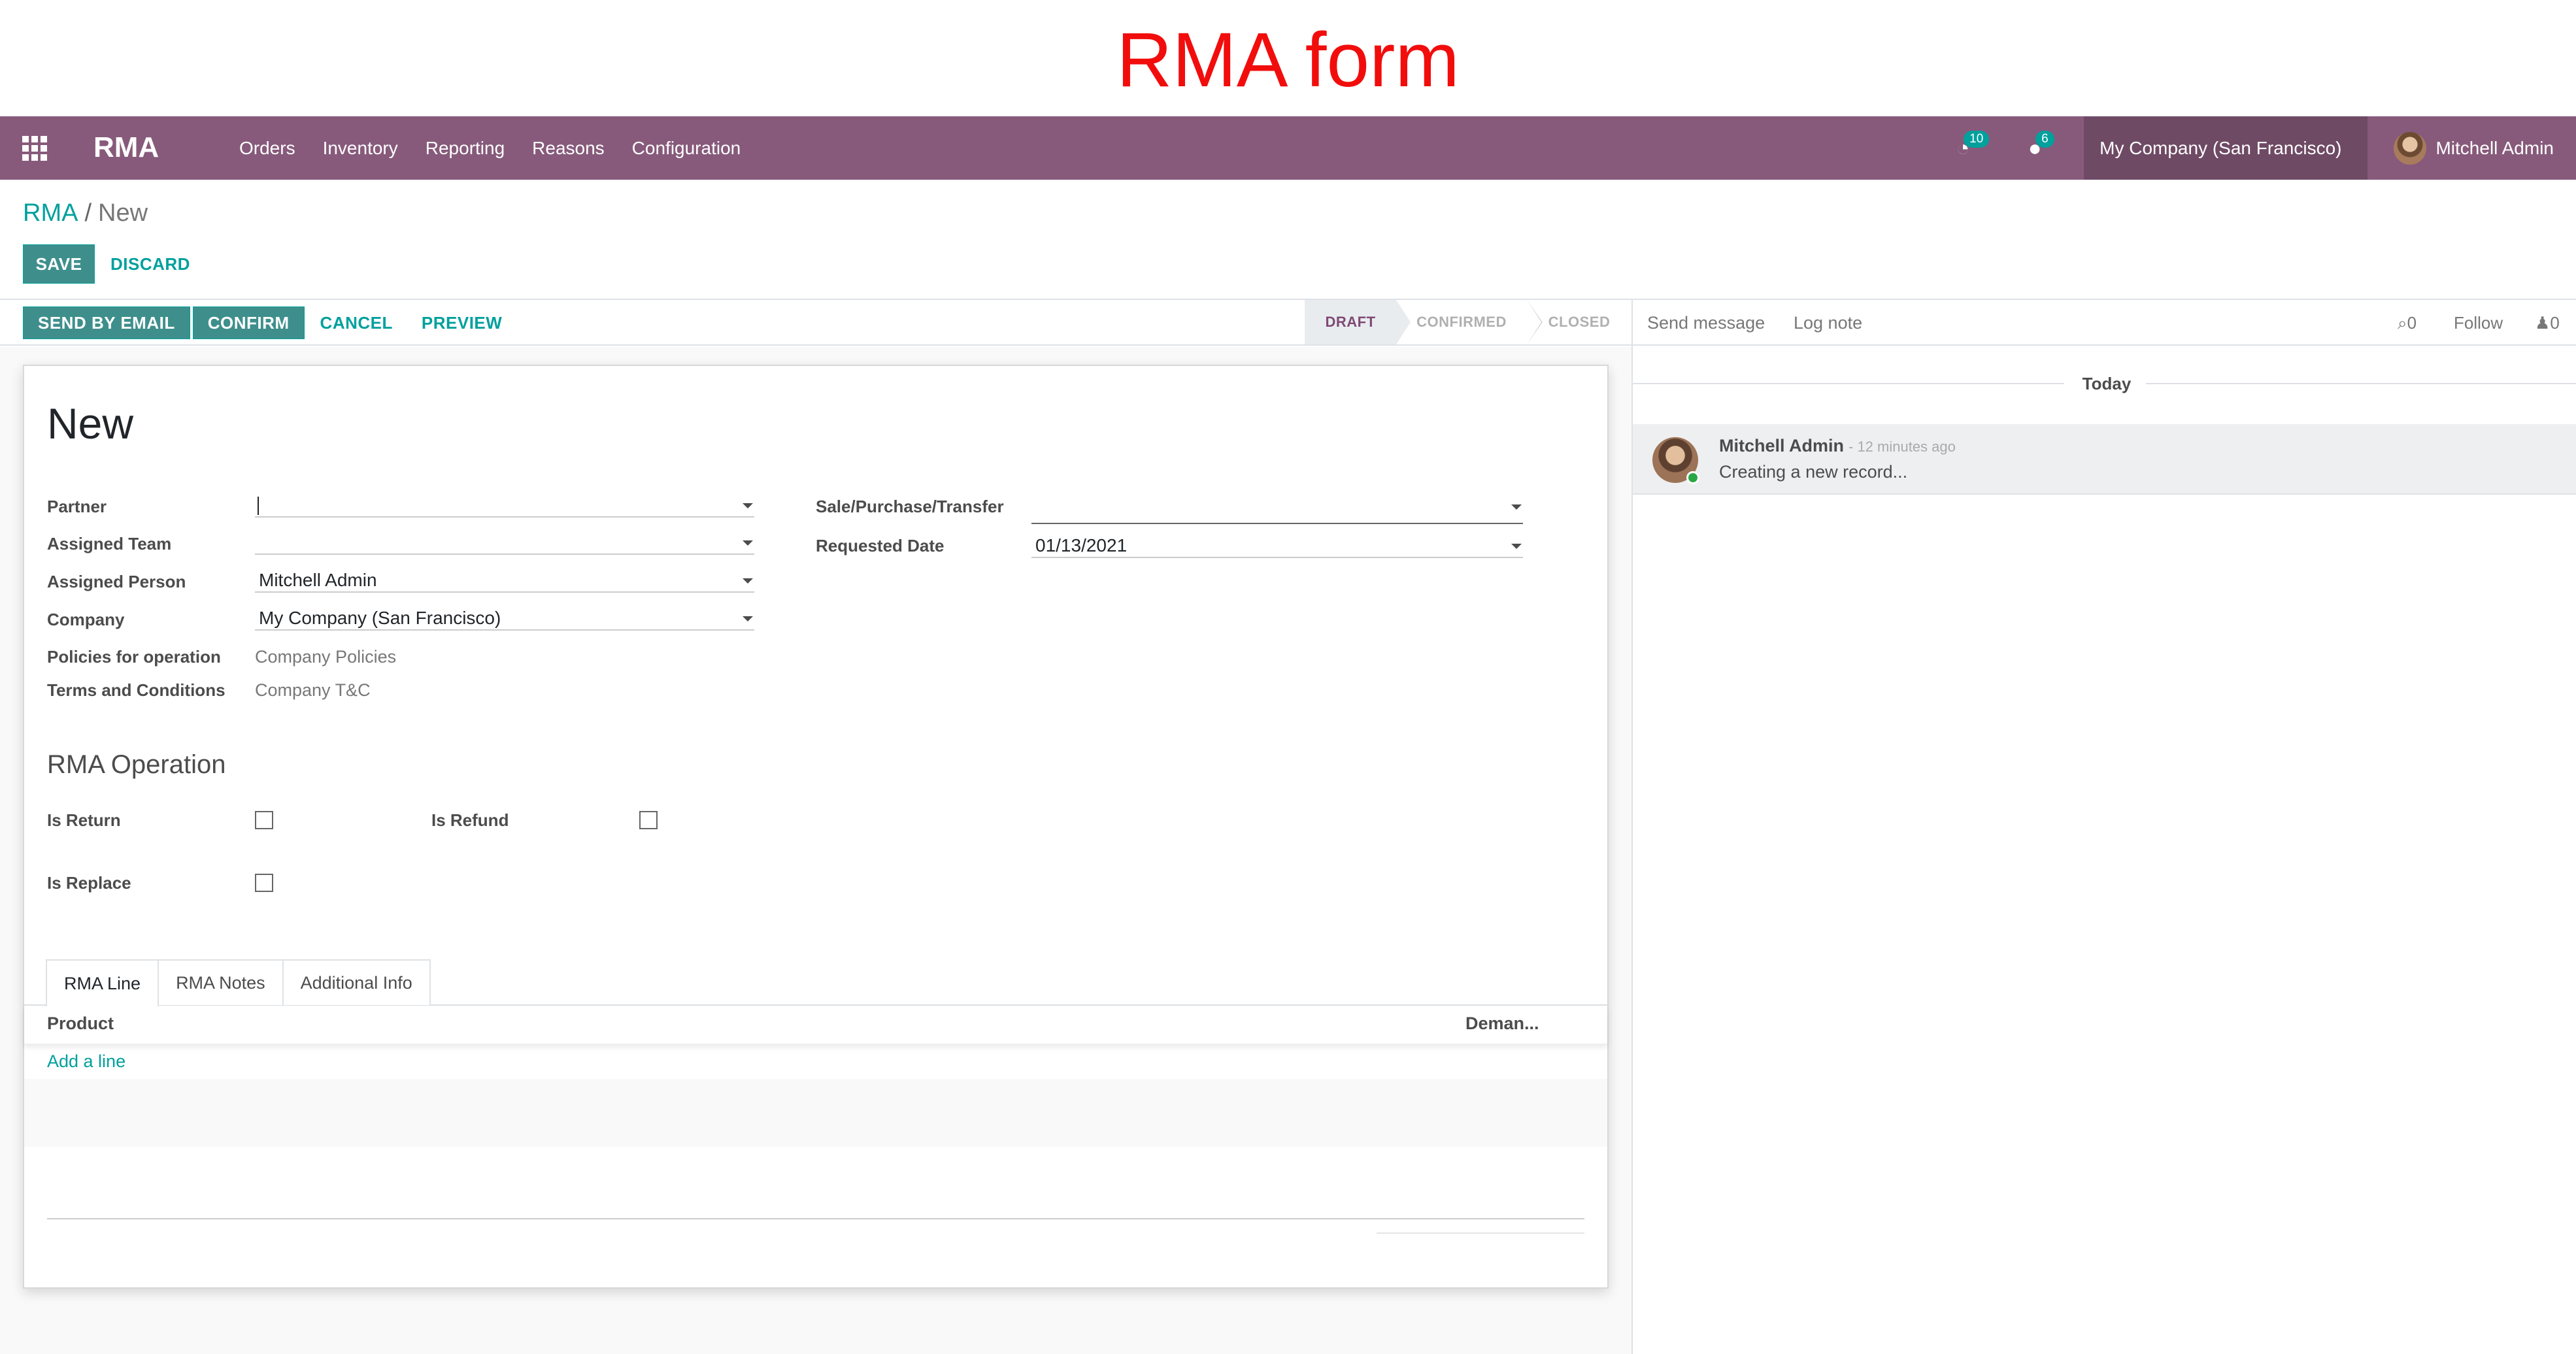 The width and height of the screenshot is (2576, 1354). What do you see at coordinates (91, 423) in the screenshot?
I see `record-title: New` at bounding box center [91, 423].